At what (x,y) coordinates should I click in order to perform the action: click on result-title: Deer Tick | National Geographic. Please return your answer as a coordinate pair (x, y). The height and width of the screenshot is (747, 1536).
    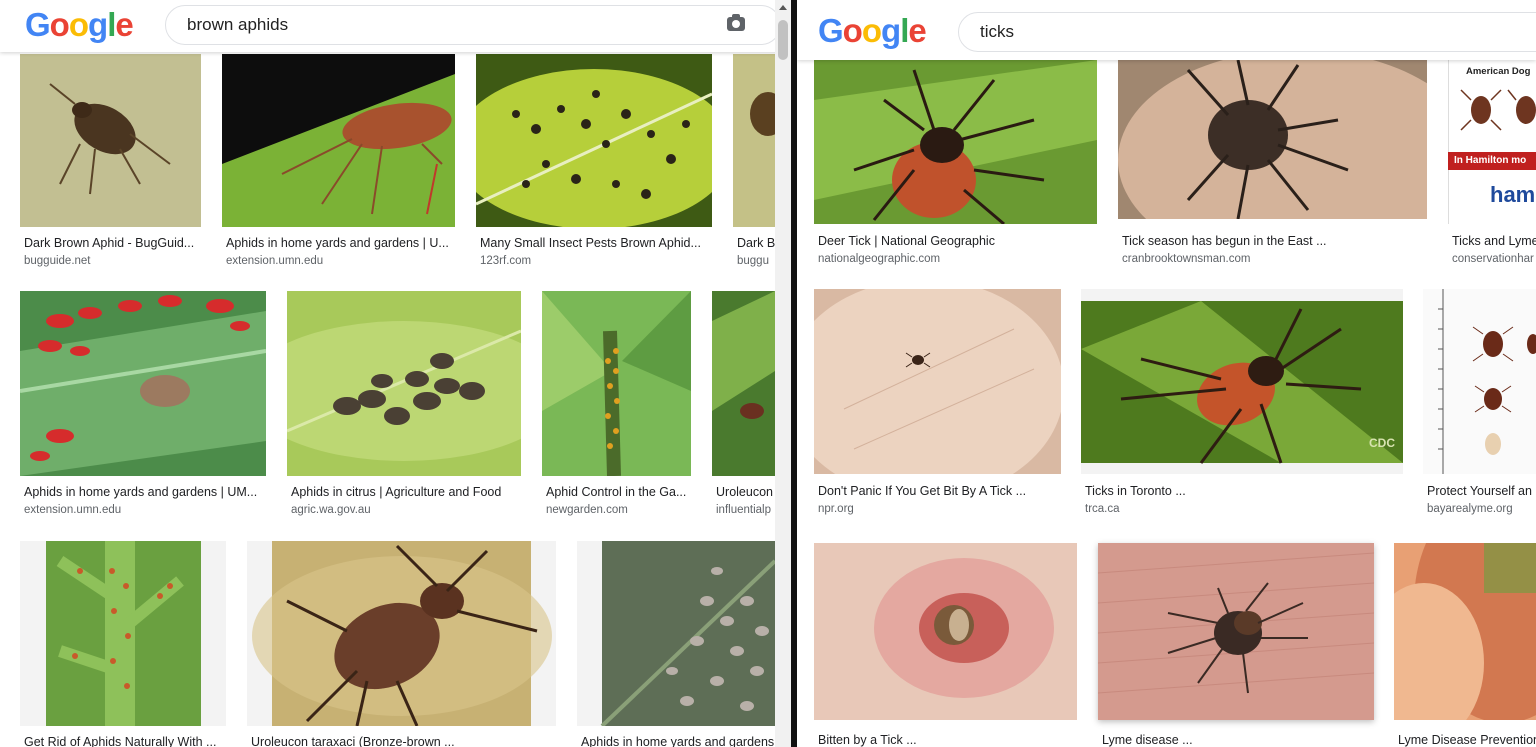
    Looking at the image, I should click on (957, 241).